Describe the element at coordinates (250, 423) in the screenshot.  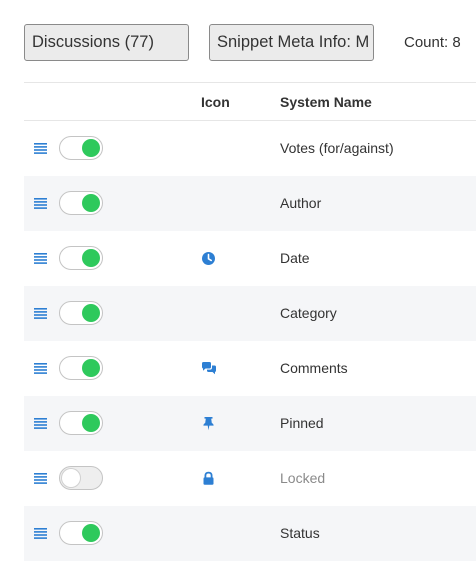
I see `table-row: Pinned` at that location.